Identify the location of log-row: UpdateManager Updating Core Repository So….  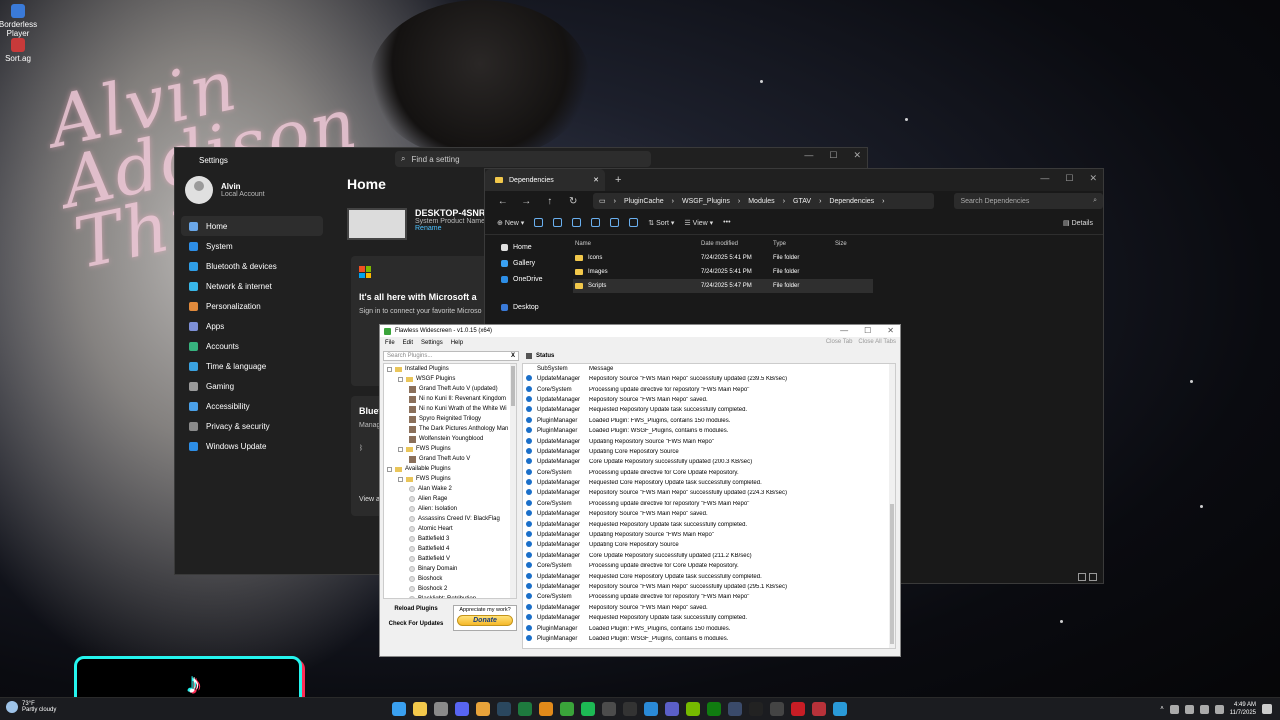
(709, 452).